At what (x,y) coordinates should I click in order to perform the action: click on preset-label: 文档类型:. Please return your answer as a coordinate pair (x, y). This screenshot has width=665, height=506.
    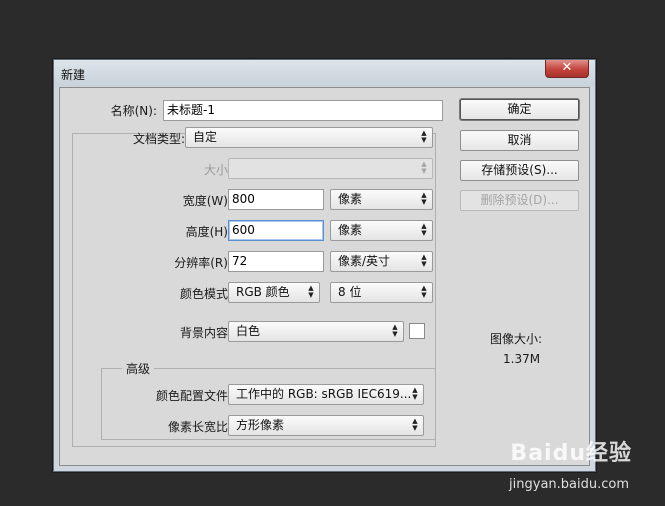
    Looking at the image, I should click on (158, 139).